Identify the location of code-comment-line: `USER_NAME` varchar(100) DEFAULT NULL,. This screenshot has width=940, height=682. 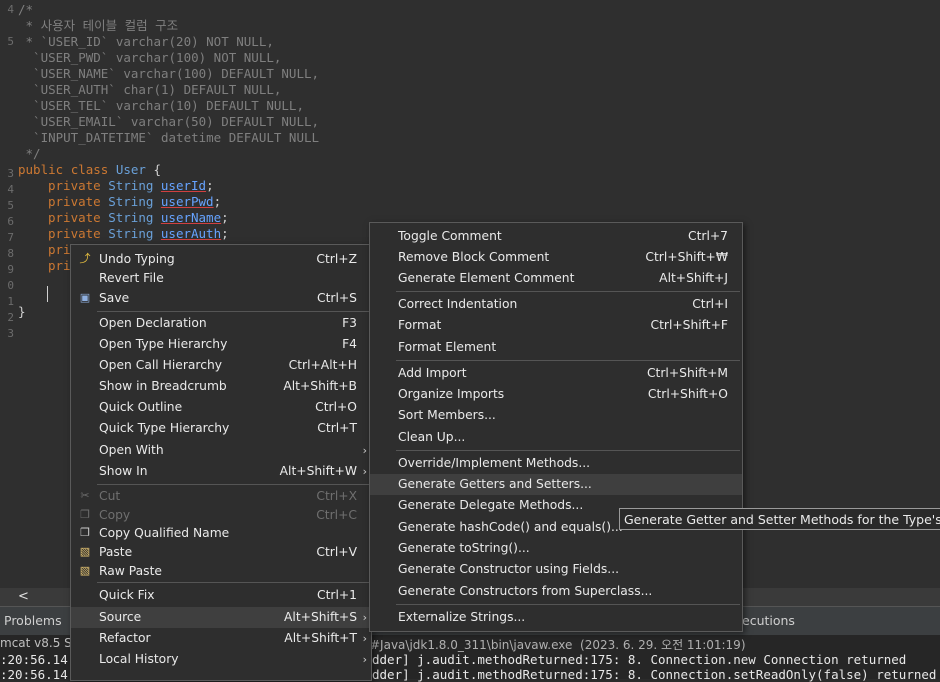
(169, 73).